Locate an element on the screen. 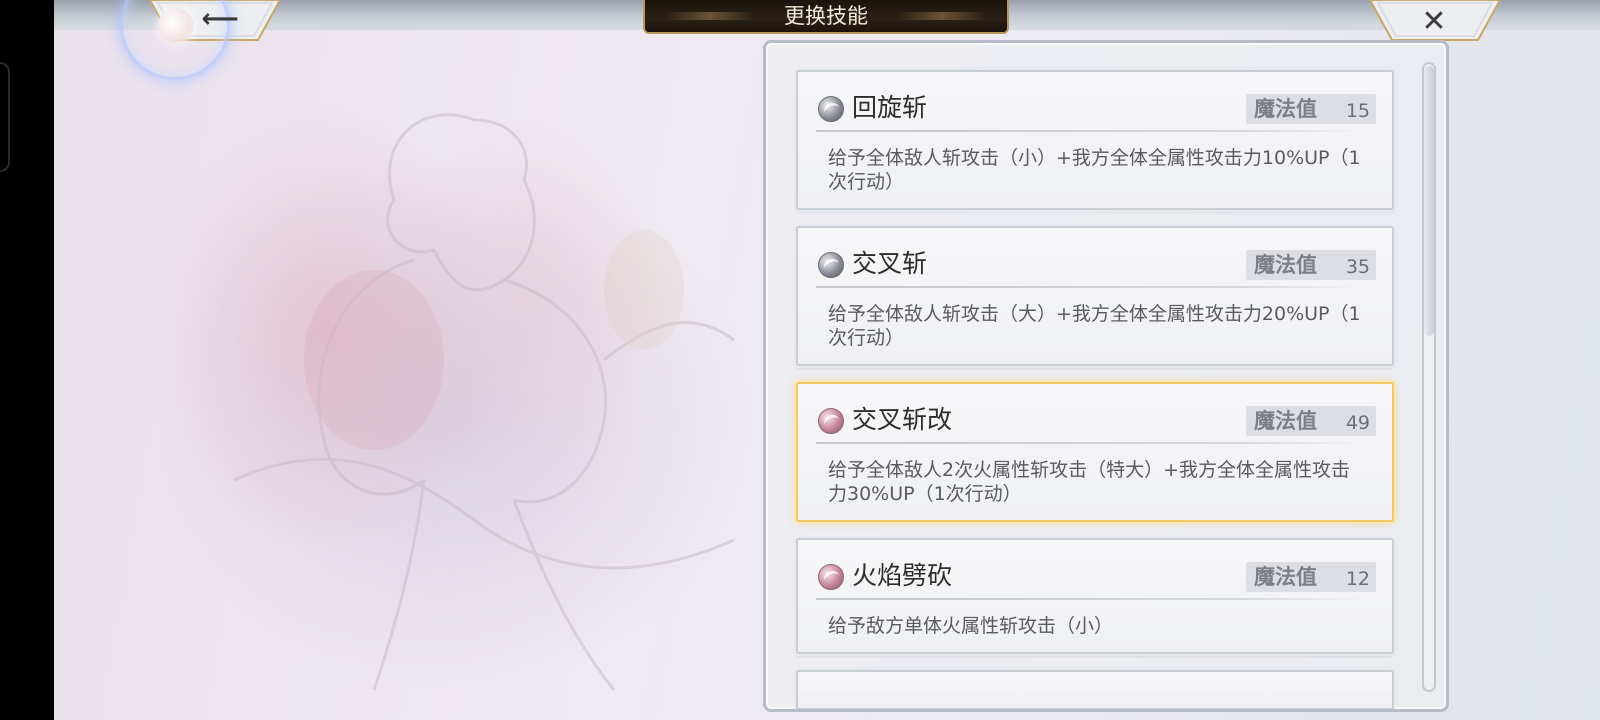 The width and height of the screenshot is (1600, 720). skill-name: 交叉斩 is located at coordinates (890, 263).